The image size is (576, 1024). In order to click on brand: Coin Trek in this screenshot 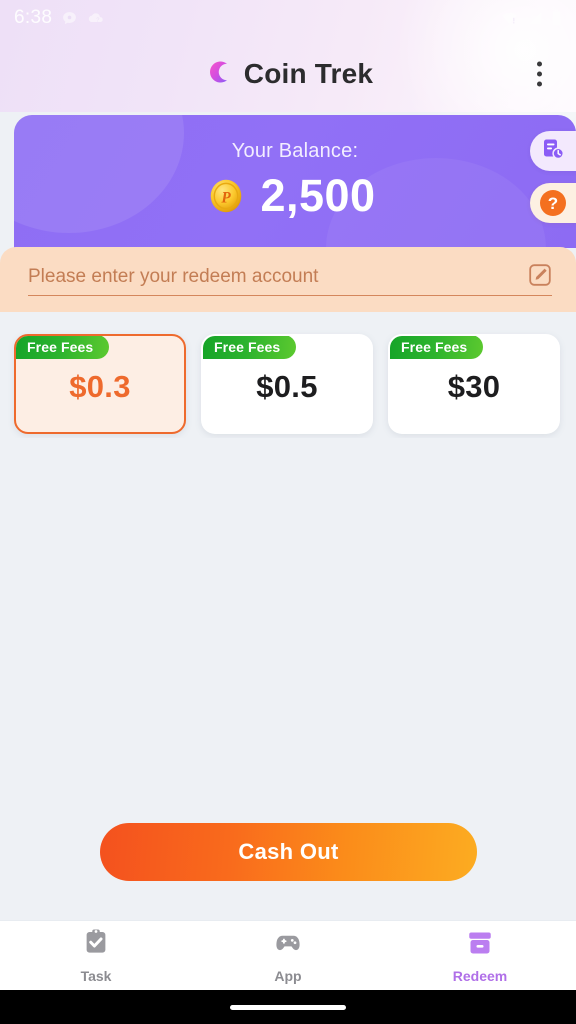, I will do `click(288, 74)`.